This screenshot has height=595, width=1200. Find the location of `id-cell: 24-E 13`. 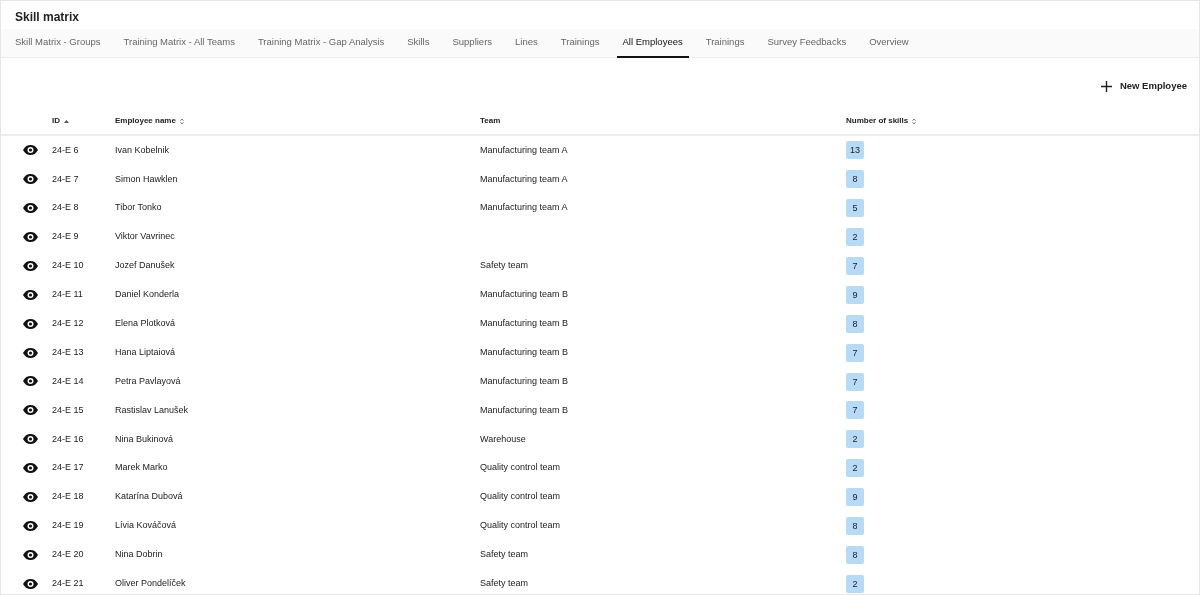

id-cell: 24-E 13 is located at coordinates (68, 351).